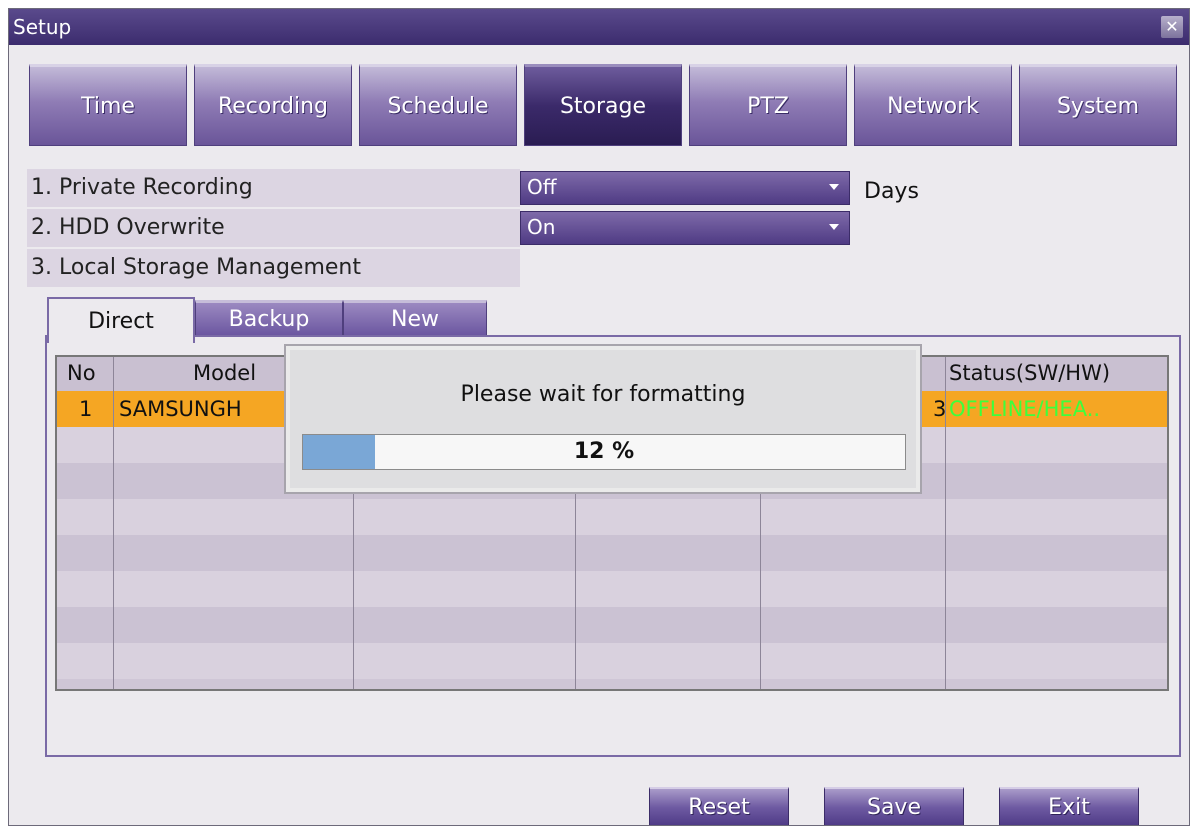  Describe the element at coordinates (1025, 409) in the screenshot. I see `row-status: OFFLINE/HEA..` at that location.